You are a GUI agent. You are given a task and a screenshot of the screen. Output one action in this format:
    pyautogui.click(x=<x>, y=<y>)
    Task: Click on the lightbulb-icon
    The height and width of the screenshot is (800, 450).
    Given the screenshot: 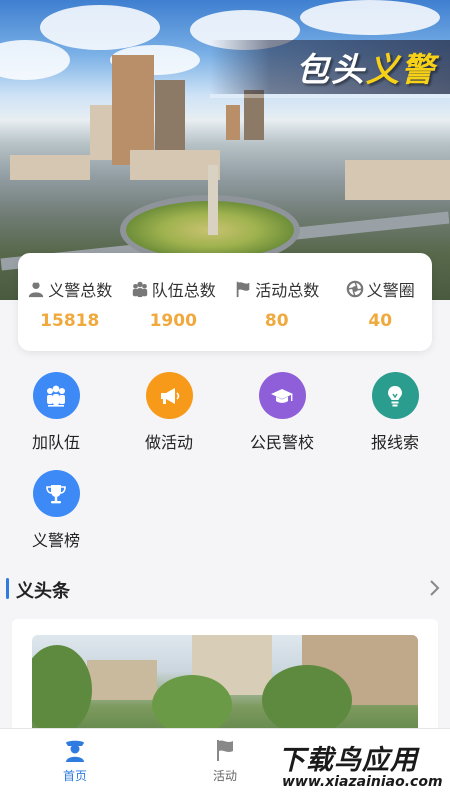 What is the action you would take?
    pyautogui.click(x=395, y=395)
    